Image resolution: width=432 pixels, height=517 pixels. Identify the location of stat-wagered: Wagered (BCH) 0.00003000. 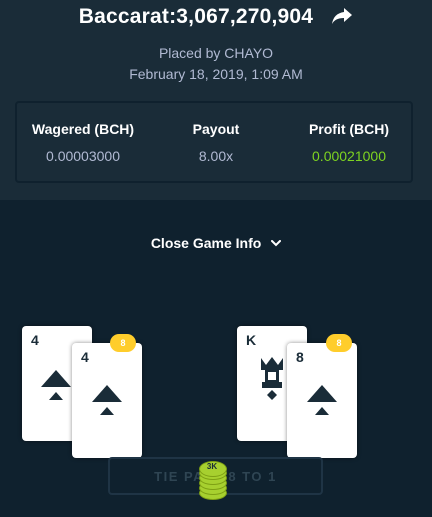
(83, 142).